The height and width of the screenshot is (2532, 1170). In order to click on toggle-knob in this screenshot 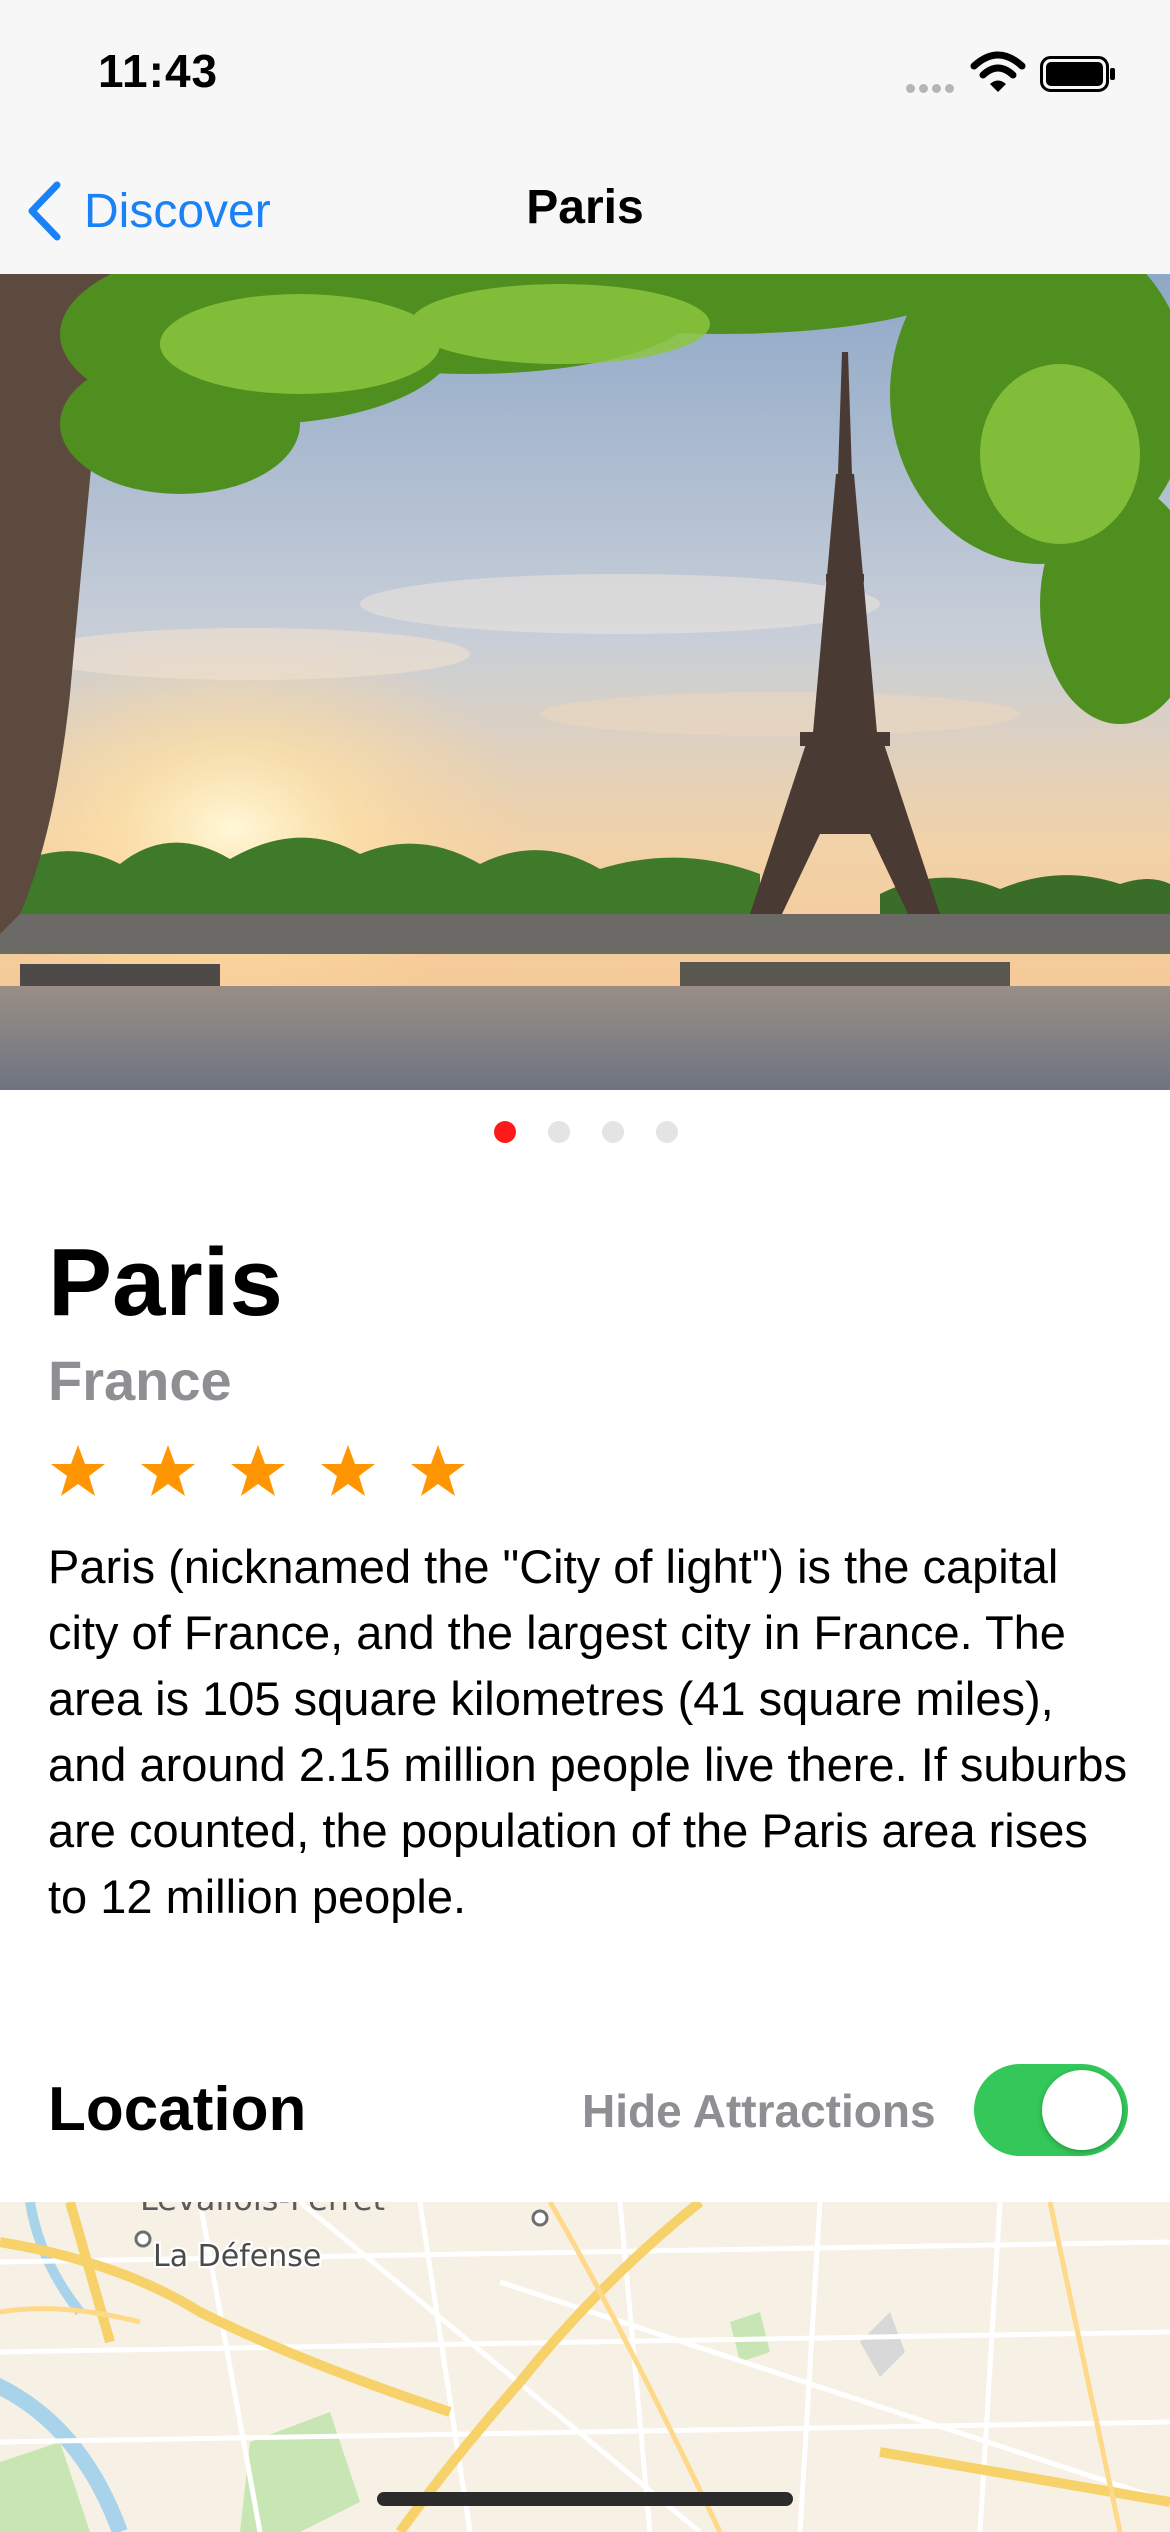, I will do `click(1082, 2110)`.